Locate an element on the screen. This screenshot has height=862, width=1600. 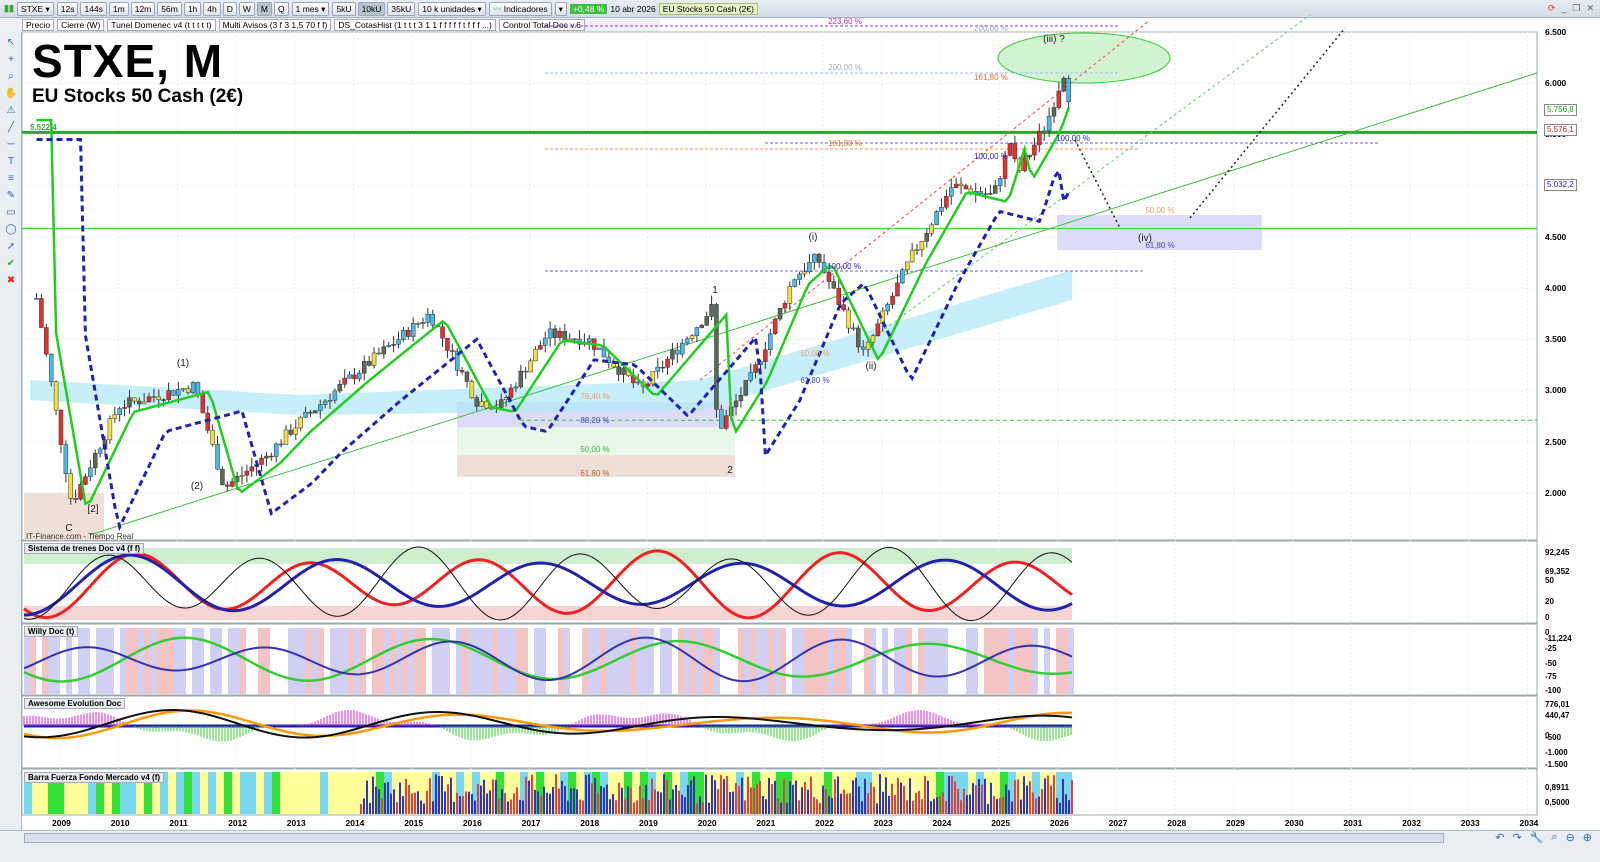
zoom-in-icon: ⊕ is located at coordinates (1587, 837).